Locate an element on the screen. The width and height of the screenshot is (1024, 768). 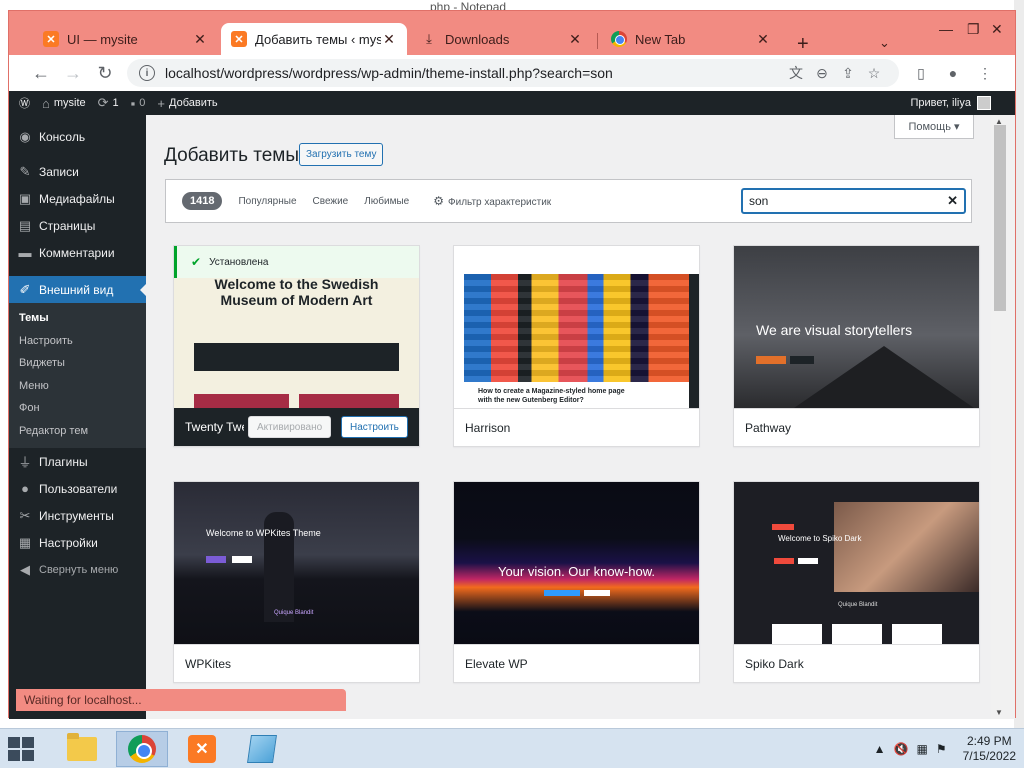
theme-screenshot: Your vision. Our know-how. is located at coordinates (576, 563).